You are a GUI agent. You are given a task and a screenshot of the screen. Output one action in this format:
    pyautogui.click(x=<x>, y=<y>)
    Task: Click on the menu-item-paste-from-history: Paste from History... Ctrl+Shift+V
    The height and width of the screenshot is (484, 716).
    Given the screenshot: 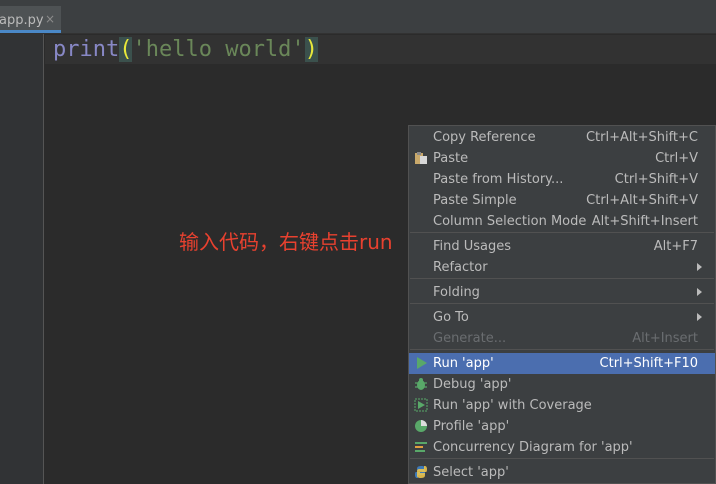 What is the action you would take?
    pyautogui.click(x=562, y=179)
    